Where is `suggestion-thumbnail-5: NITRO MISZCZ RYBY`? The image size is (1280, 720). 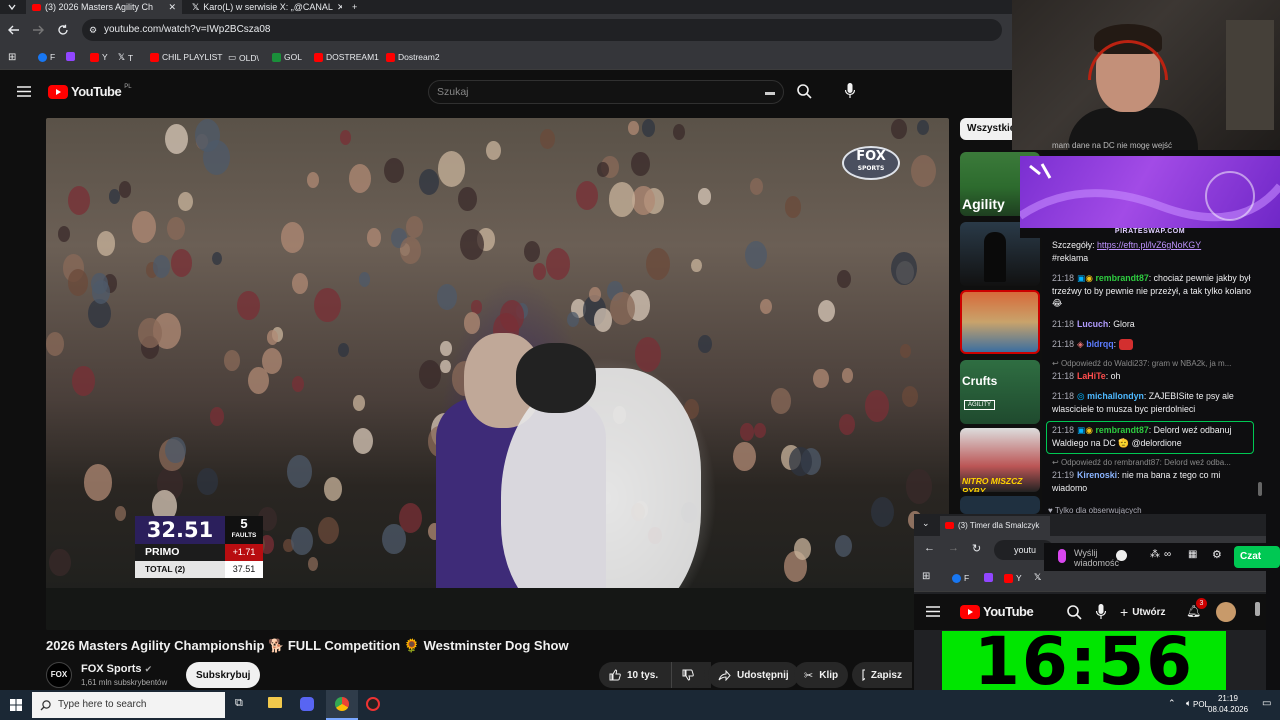 suggestion-thumbnail-5: NITRO MISZCZ RYBY is located at coordinates (1000, 460).